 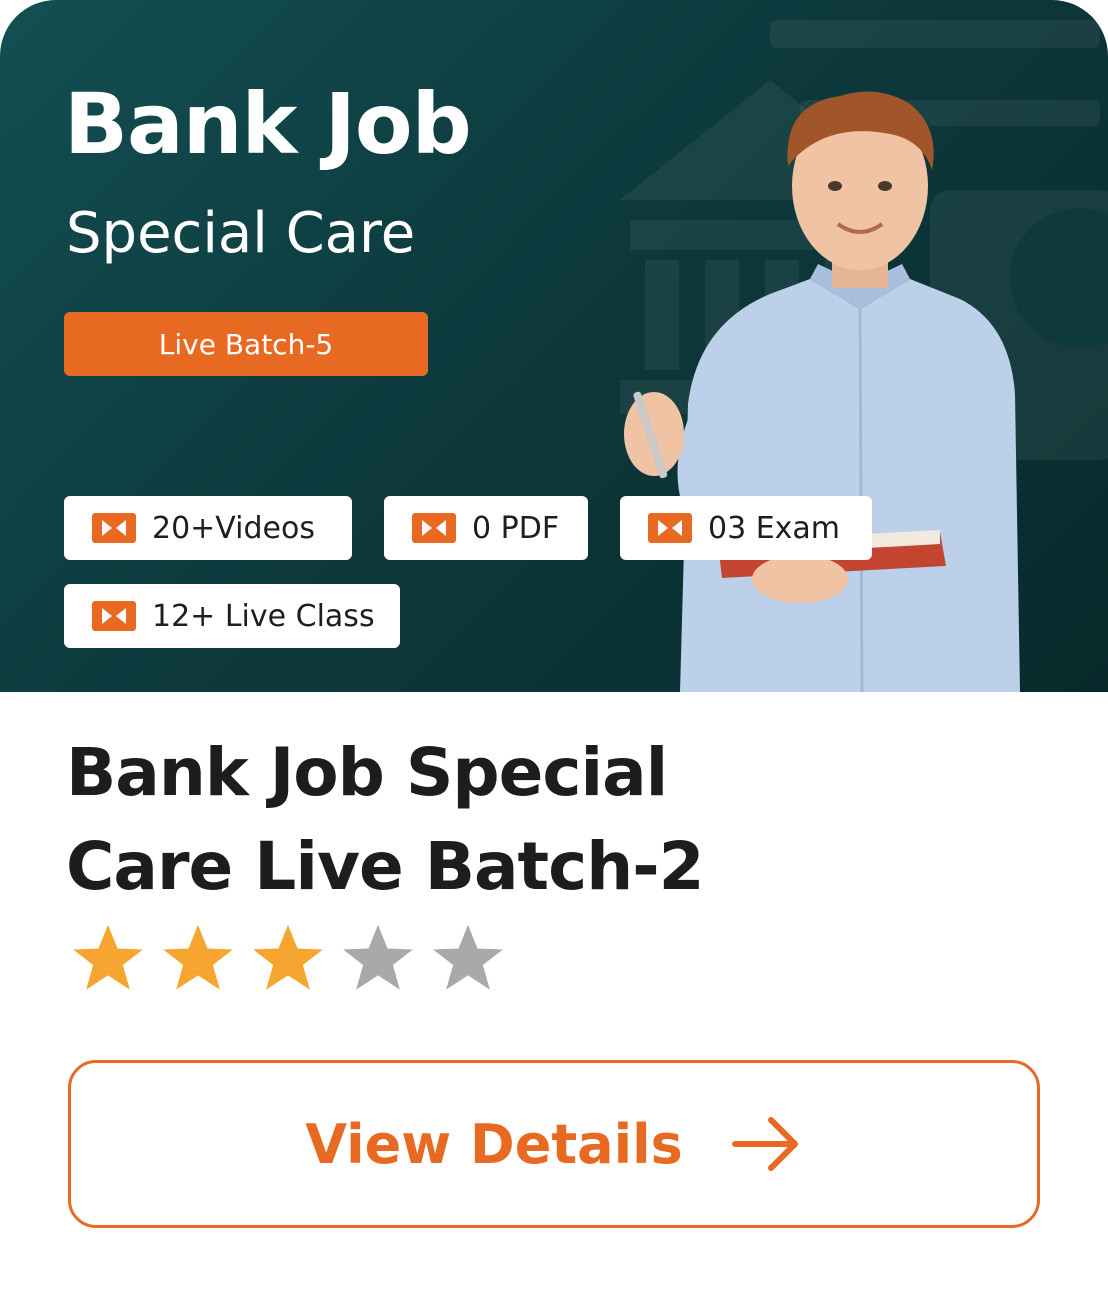 What do you see at coordinates (233, 528) in the screenshot?
I see `feature-label: 20+Videos` at bounding box center [233, 528].